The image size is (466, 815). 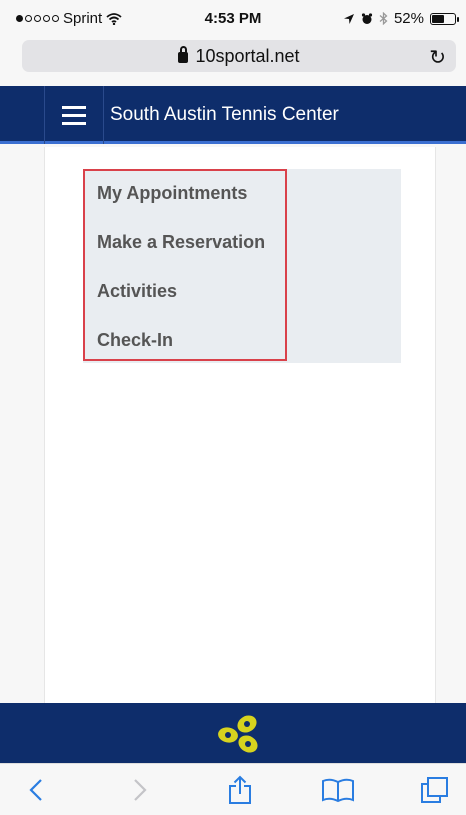 I want to click on tabs-icon, so click(x=434, y=790).